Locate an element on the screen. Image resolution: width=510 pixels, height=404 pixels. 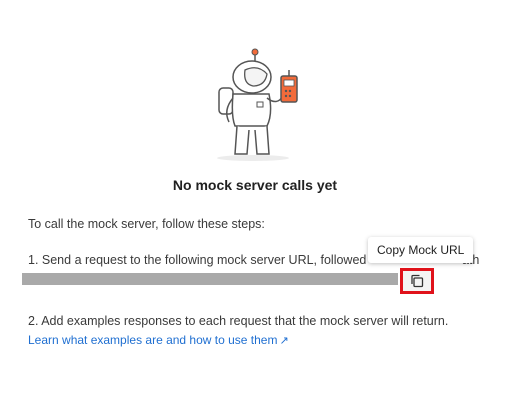
astronaut-illustration is located at coordinates (257, 104).